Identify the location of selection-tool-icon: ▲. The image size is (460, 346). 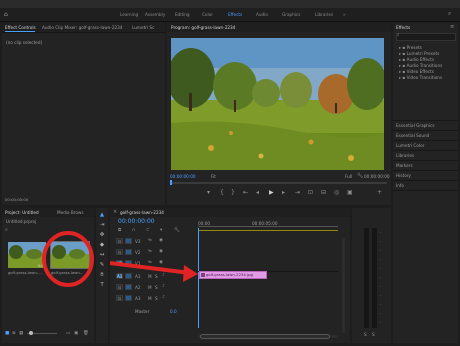
(102, 215).